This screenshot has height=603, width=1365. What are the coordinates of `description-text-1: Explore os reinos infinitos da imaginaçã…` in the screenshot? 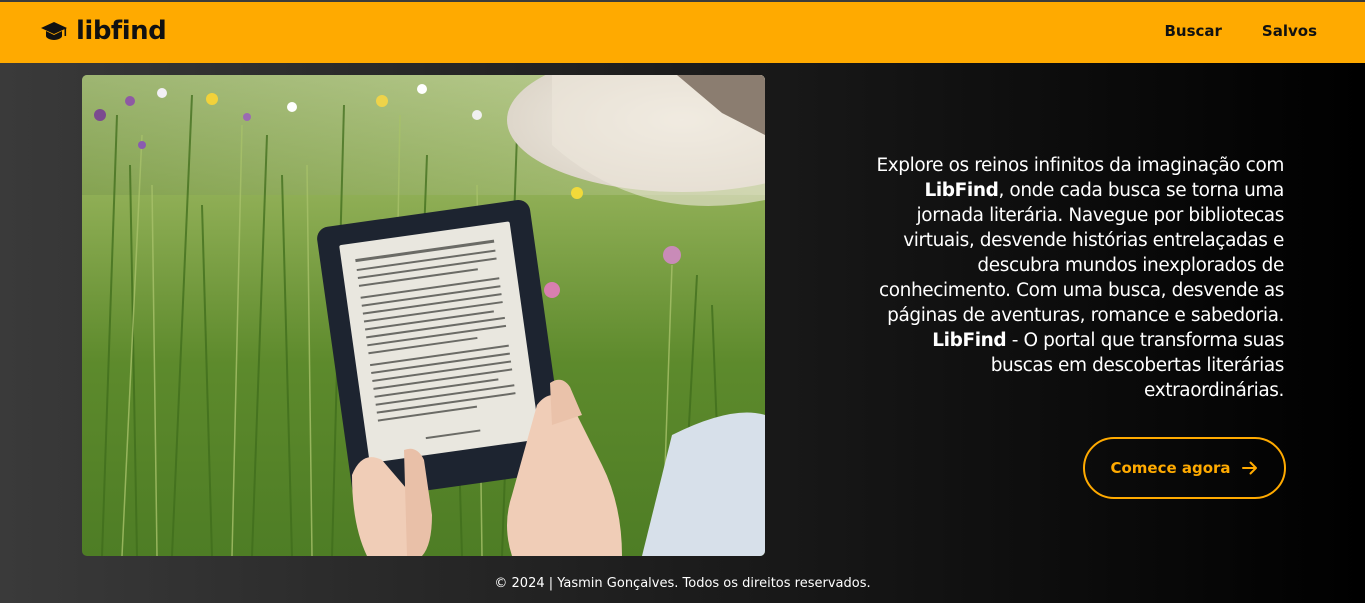 It's located at (1080, 165).